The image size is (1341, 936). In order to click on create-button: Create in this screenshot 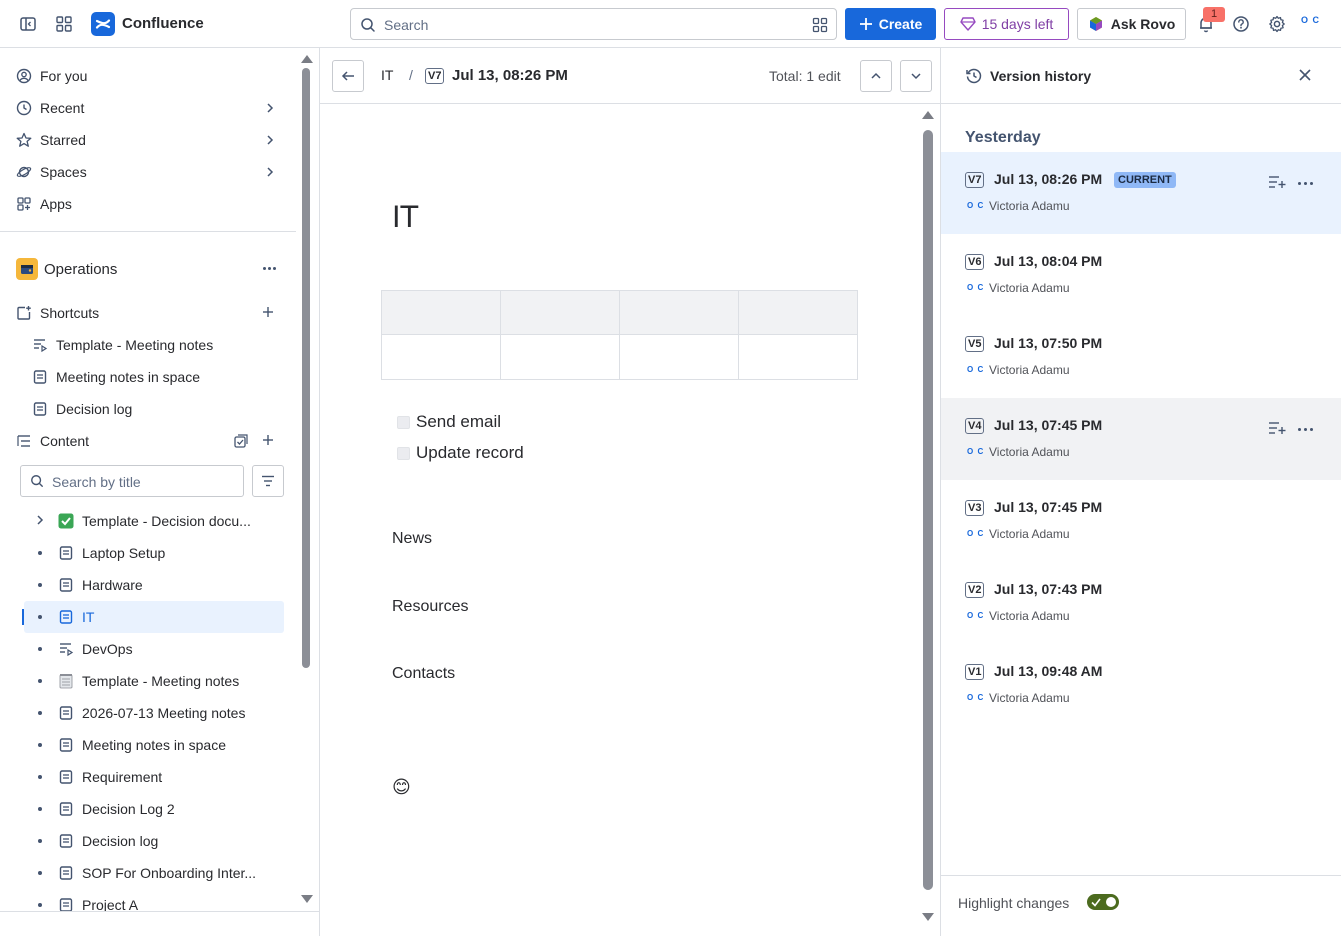, I will do `click(890, 24)`.